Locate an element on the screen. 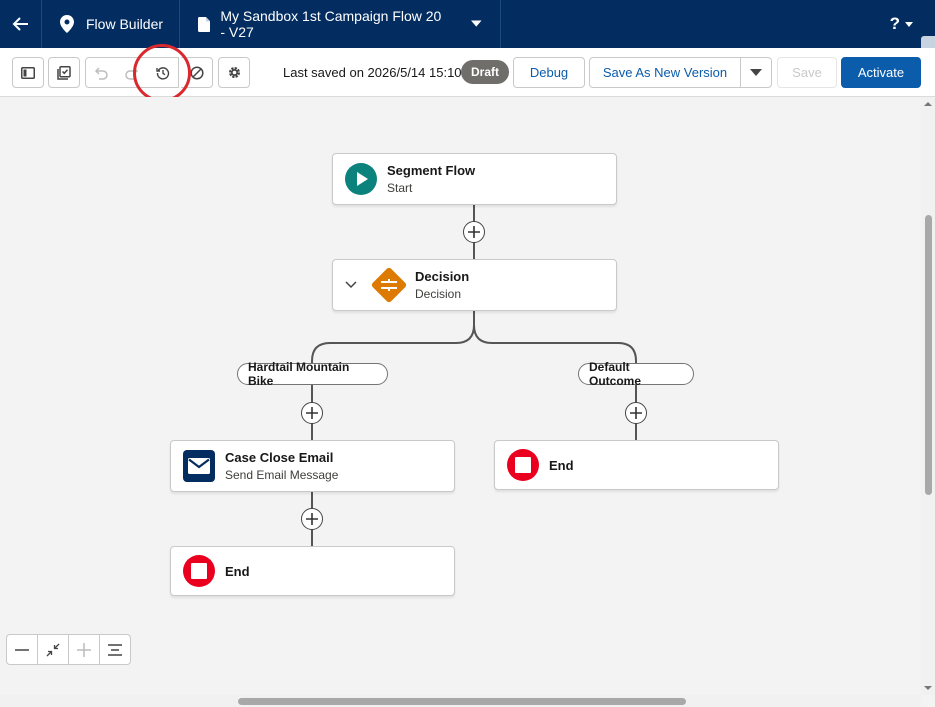 The image size is (935, 707). arrow-left-icon is located at coordinates (20, 24).